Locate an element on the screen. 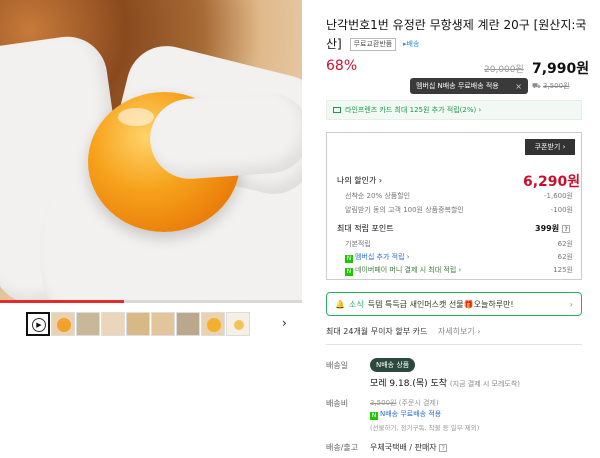  news-tag: 소식 is located at coordinates (356, 304).